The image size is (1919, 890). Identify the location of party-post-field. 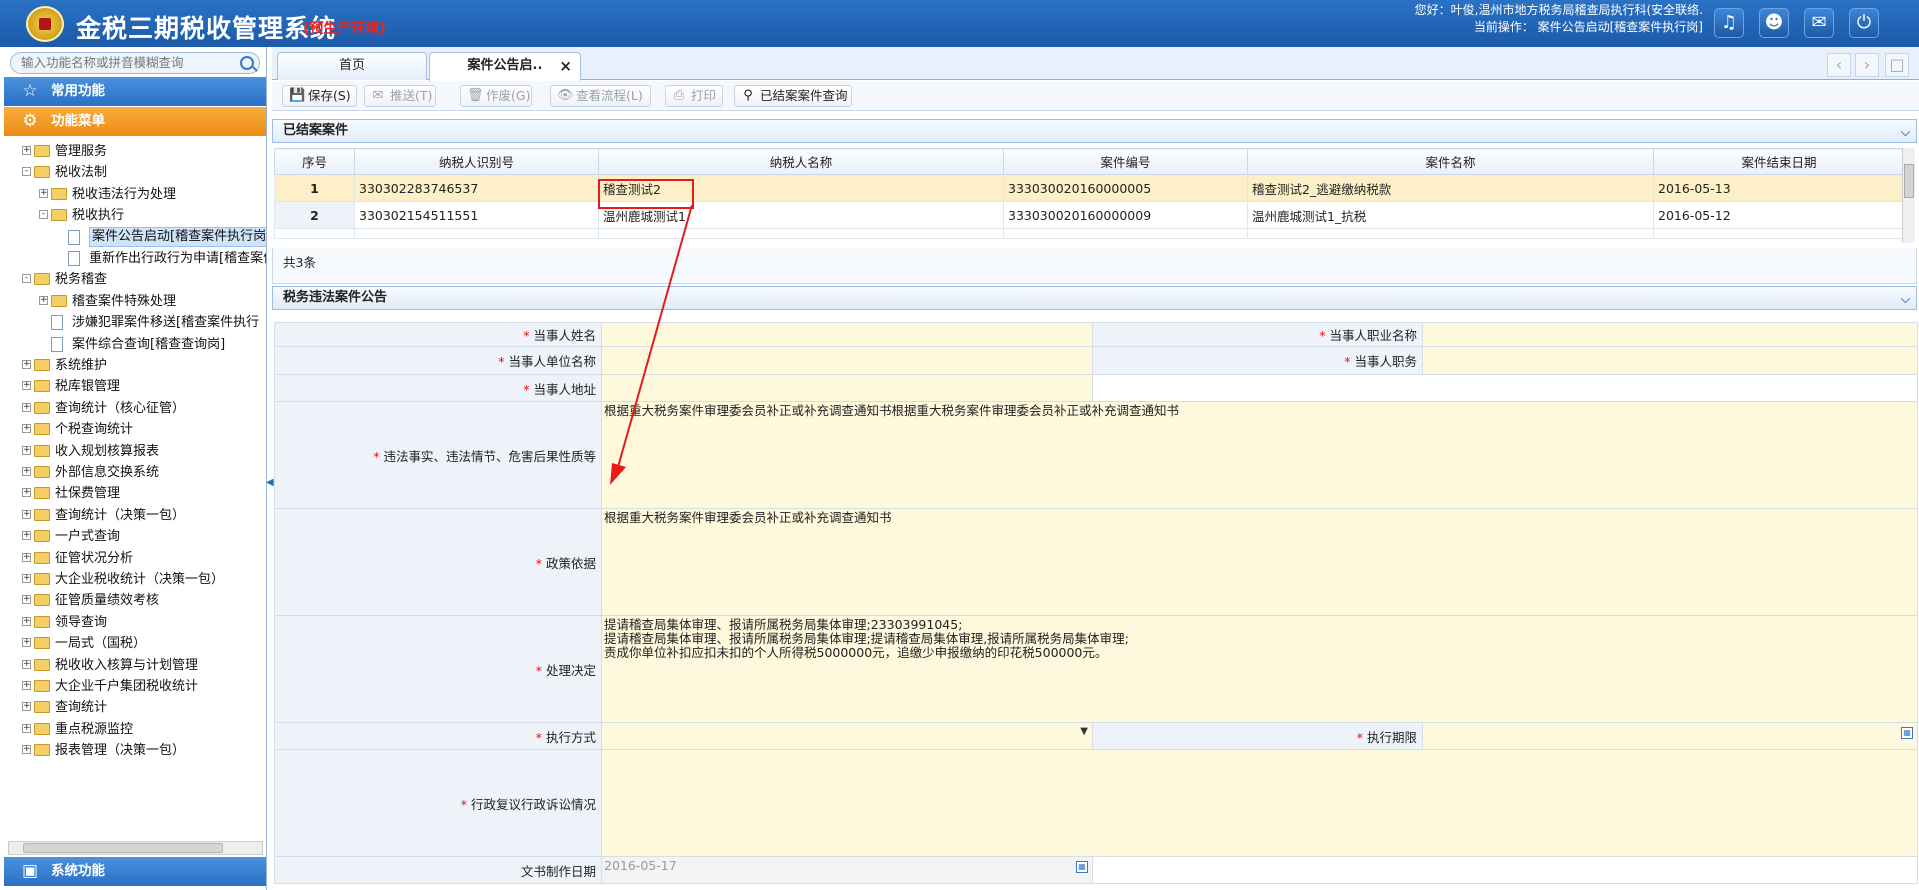
(1670, 360).